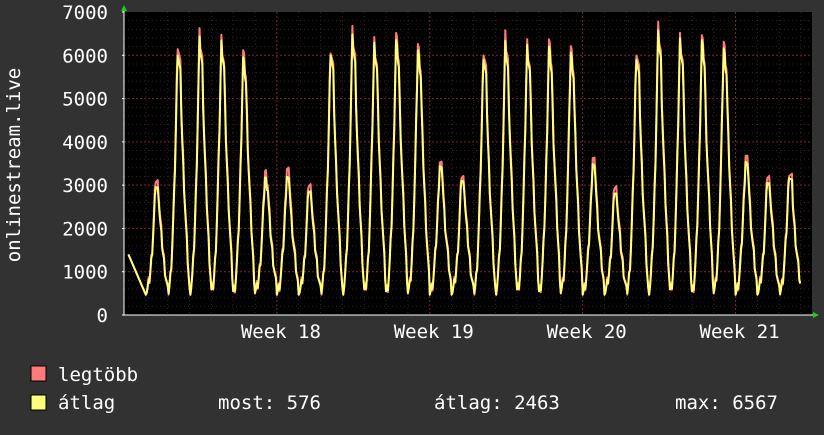  Describe the element at coordinates (102, 316) in the screenshot. I see `y-tick-label: 0` at that location.